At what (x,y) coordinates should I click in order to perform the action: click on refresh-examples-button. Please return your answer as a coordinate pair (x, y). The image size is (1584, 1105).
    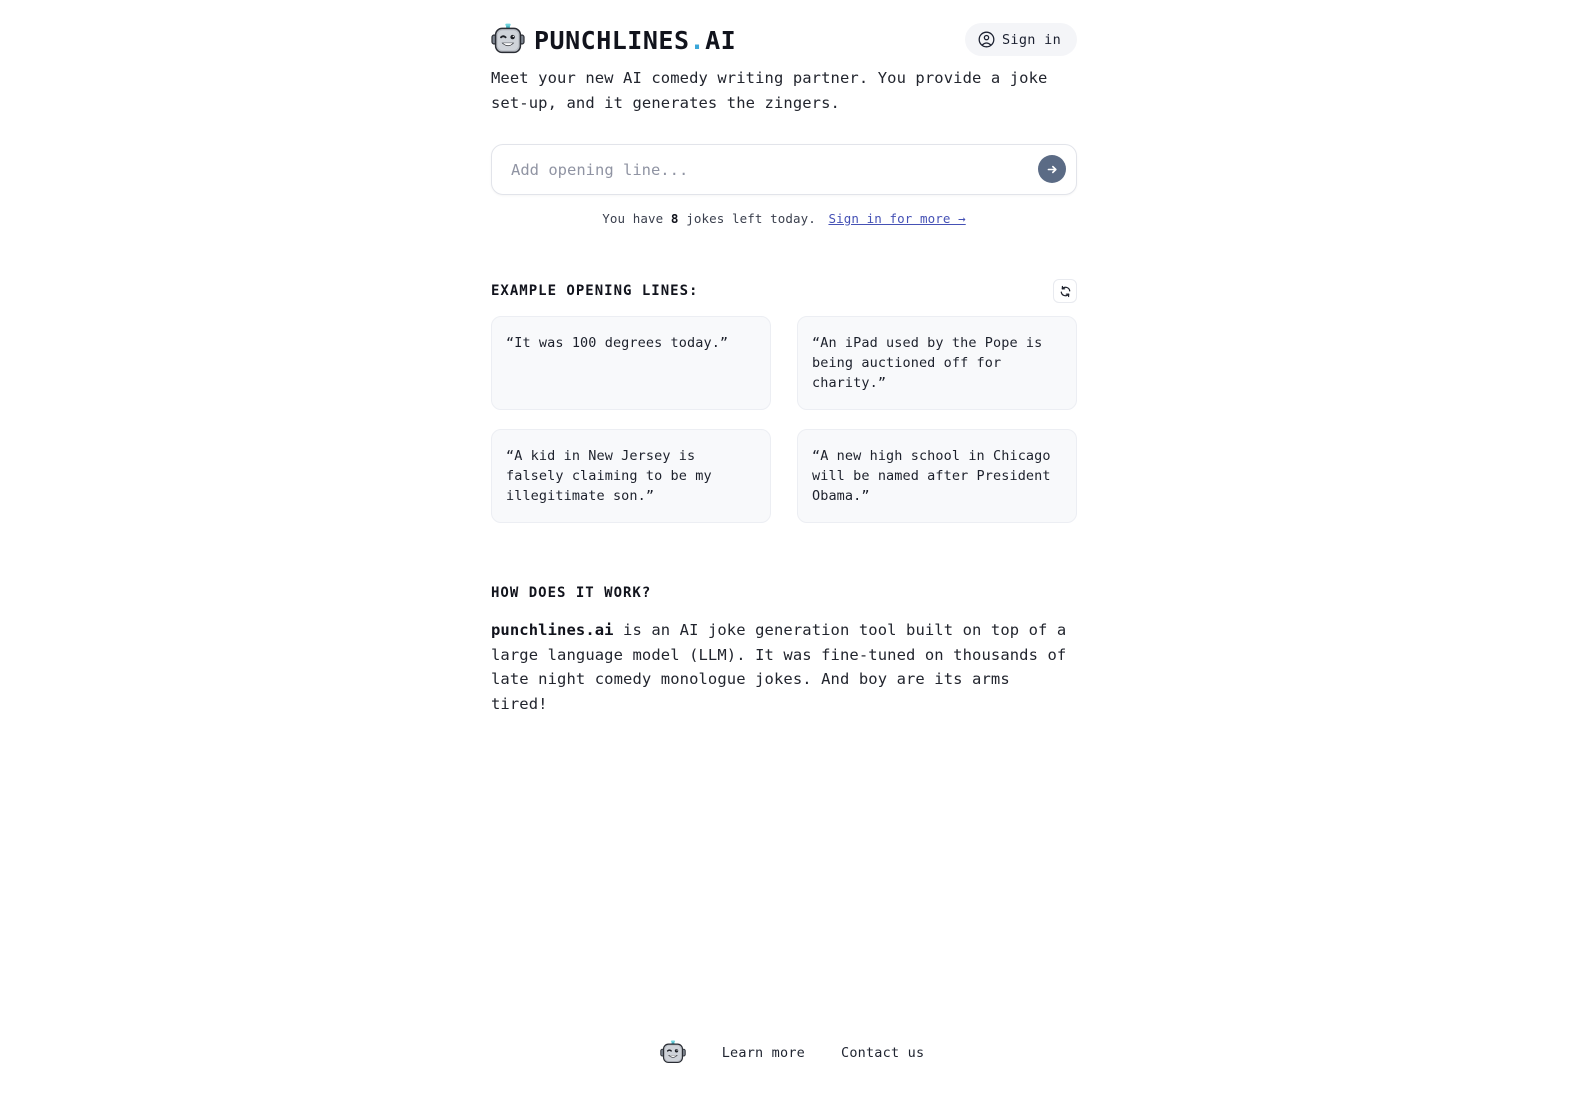
    Looking at the image, I should click on (1065, 291).